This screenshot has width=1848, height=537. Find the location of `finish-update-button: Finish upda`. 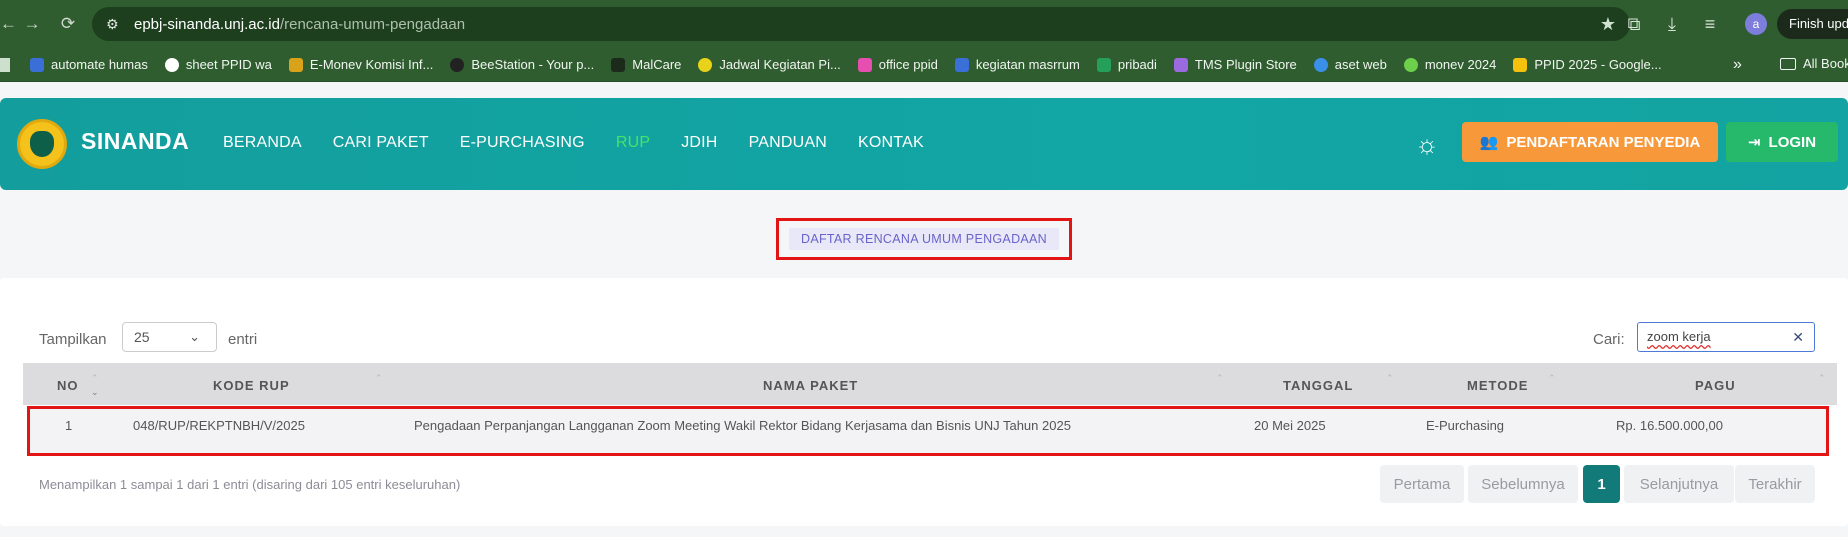

finish-update-button: Finish upda is located at coordinates (1812, 24).